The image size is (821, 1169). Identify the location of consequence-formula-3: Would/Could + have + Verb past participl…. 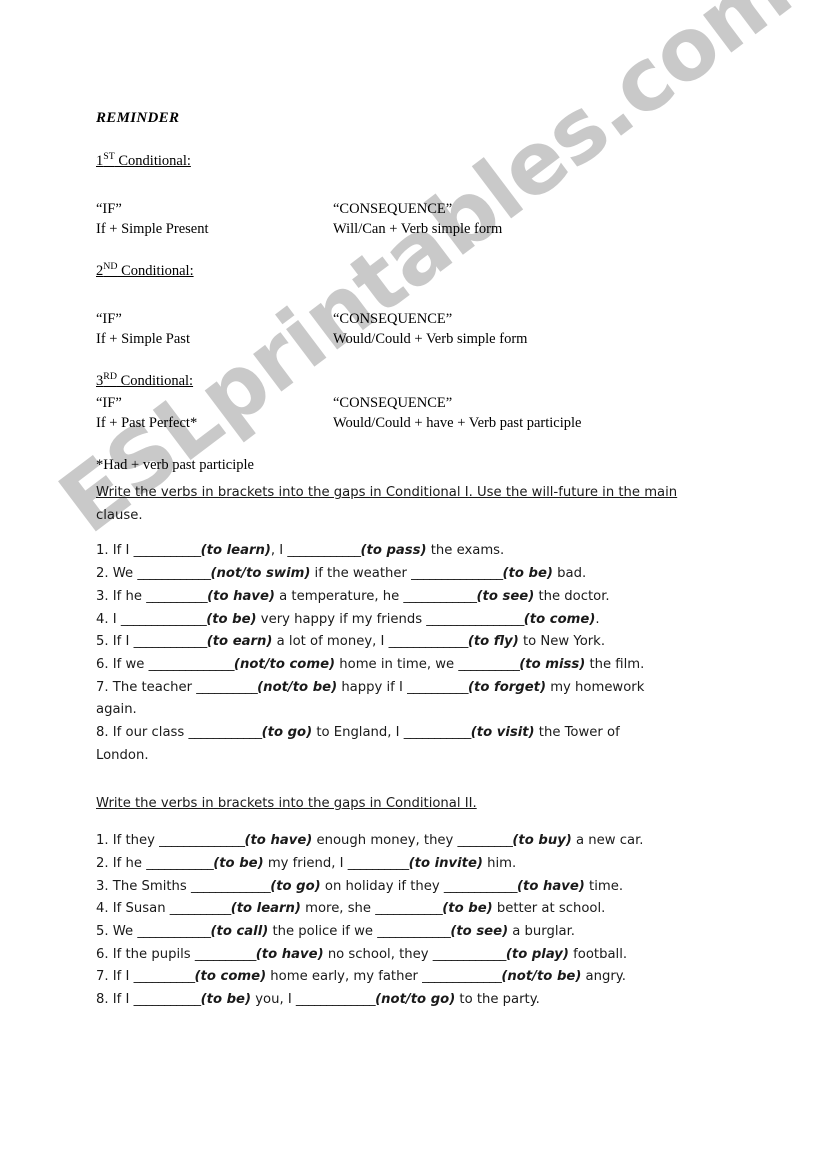
(457, 422).